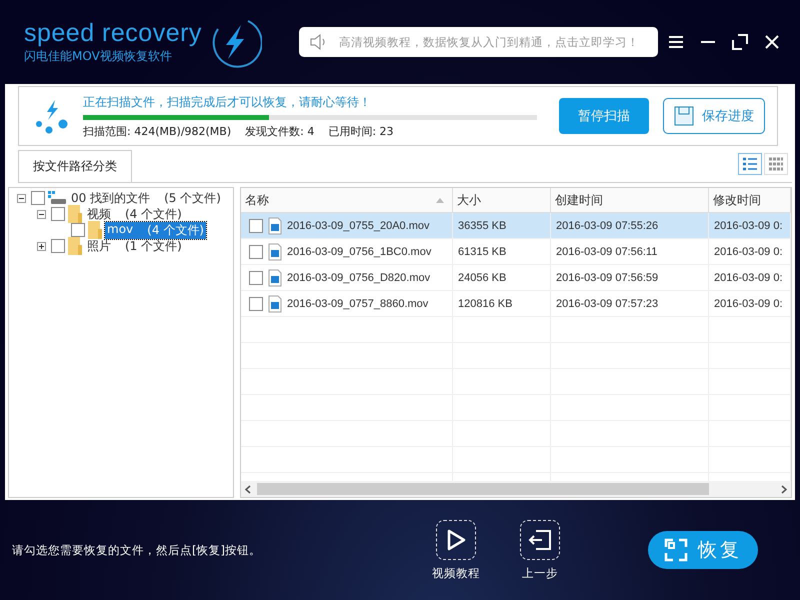 The width and height of the screenshot is (800, 600). I want to click on logo-subtitle: 闪电佳能MOV视频恢复软件, so click(98, 56).